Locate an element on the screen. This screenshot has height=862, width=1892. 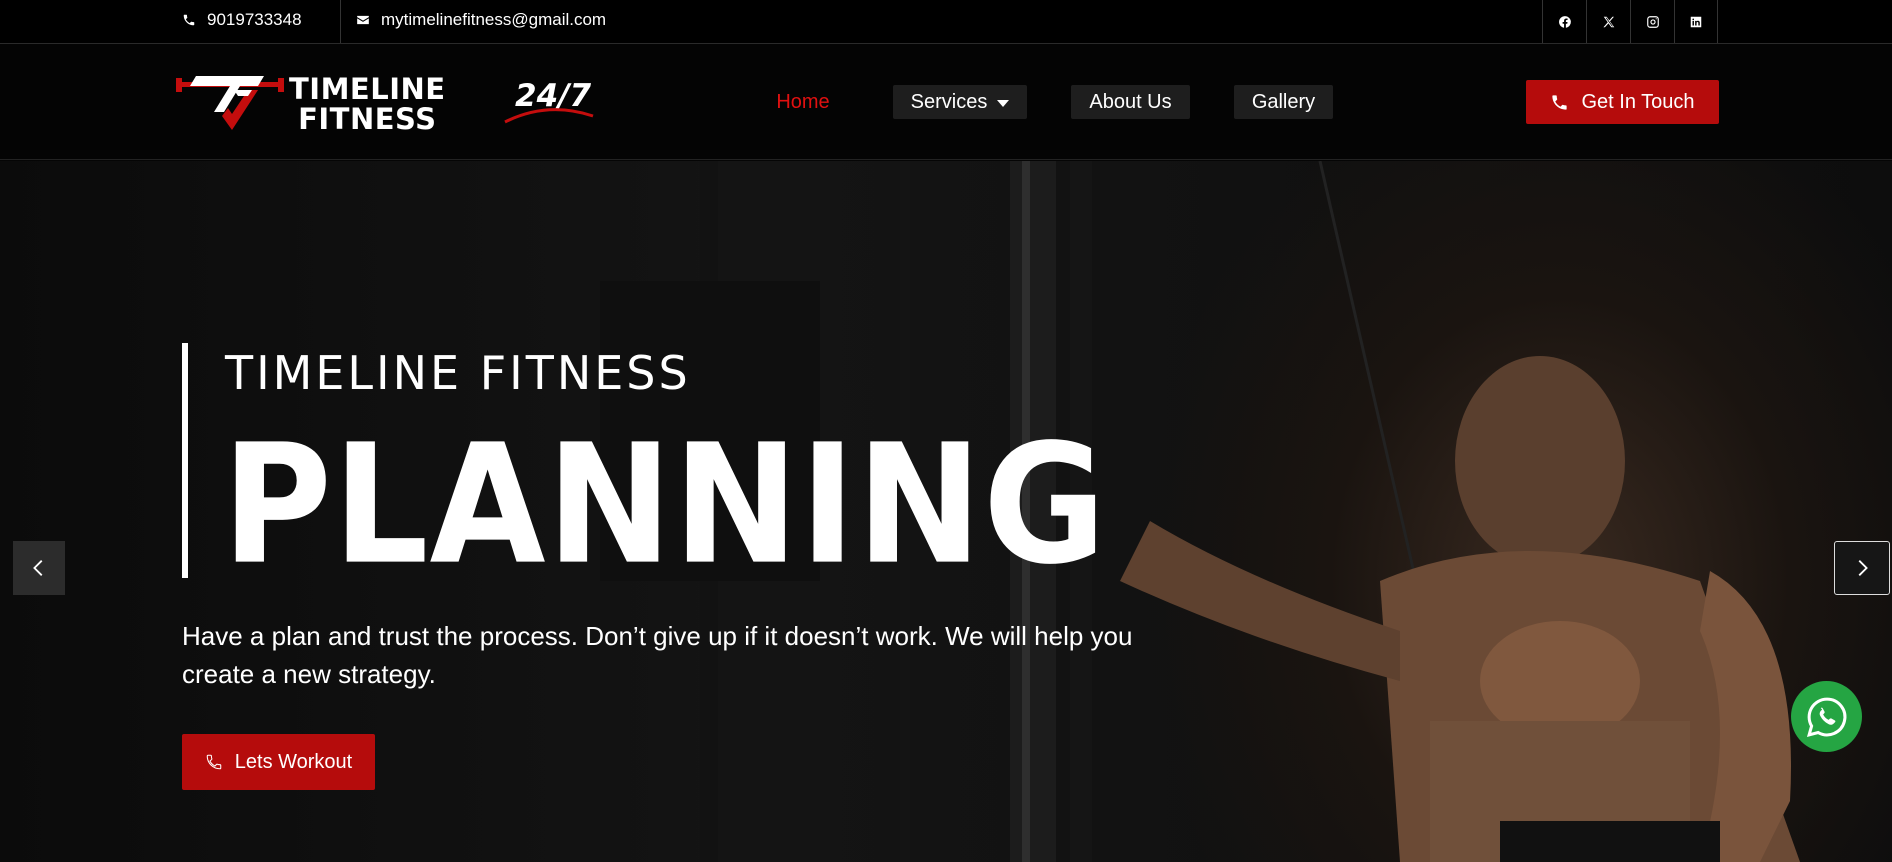
nav-services-label: Services is located at coordinates (949, 101).